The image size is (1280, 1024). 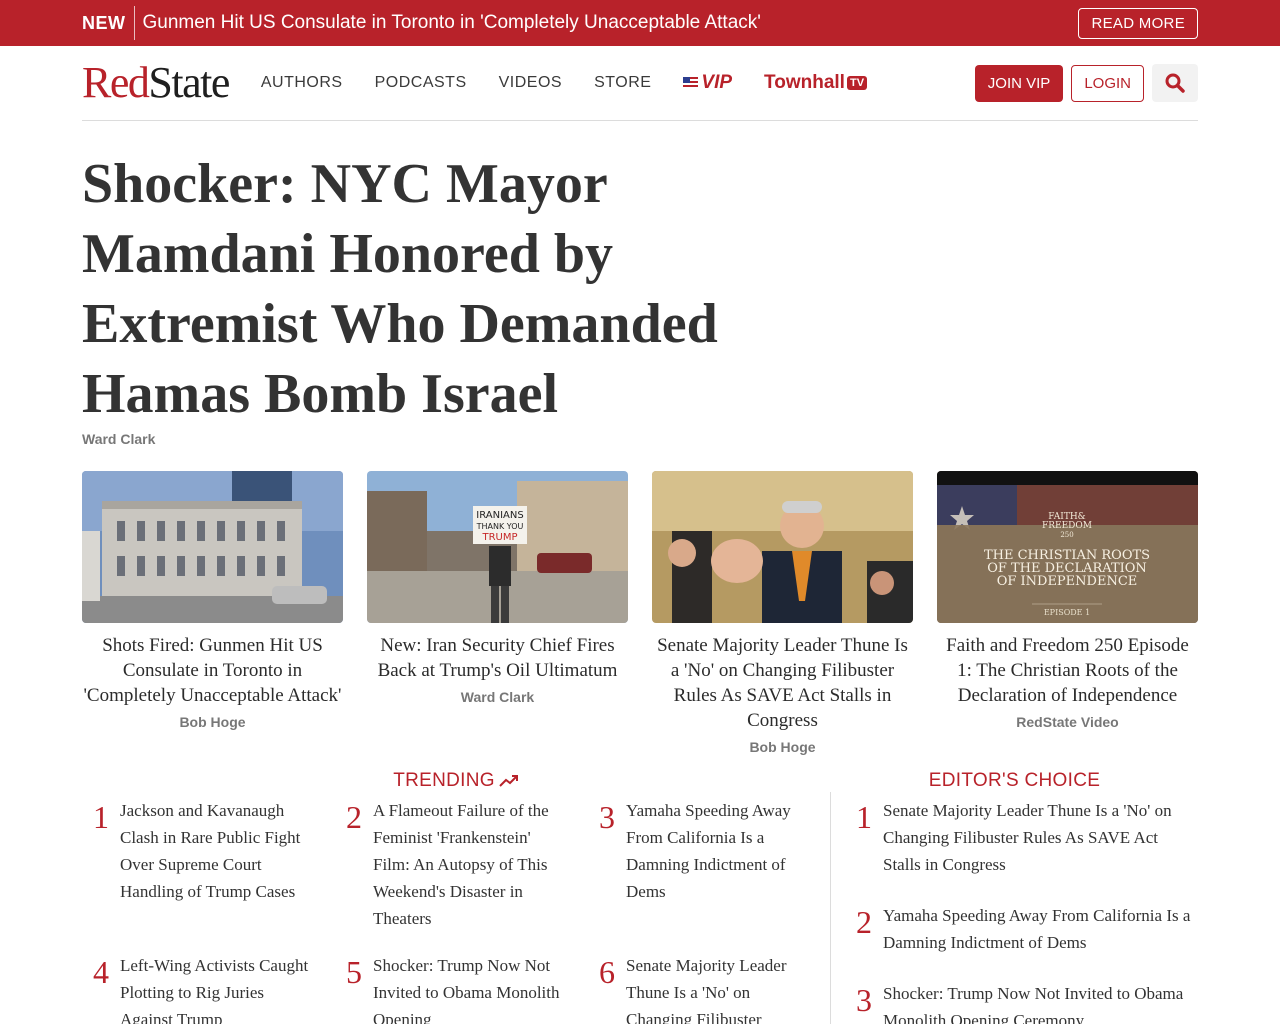 I want to click on editors-choice-heading: EDITOR'S CHOICE, so click(x=1014, y=780).